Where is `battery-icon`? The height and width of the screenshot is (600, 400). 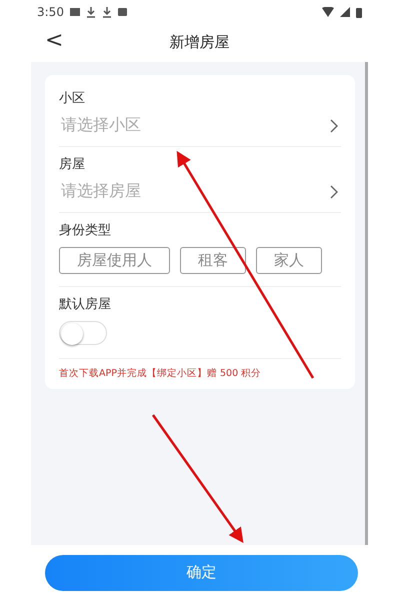
battery-icon is located at coordinates (359, 12).